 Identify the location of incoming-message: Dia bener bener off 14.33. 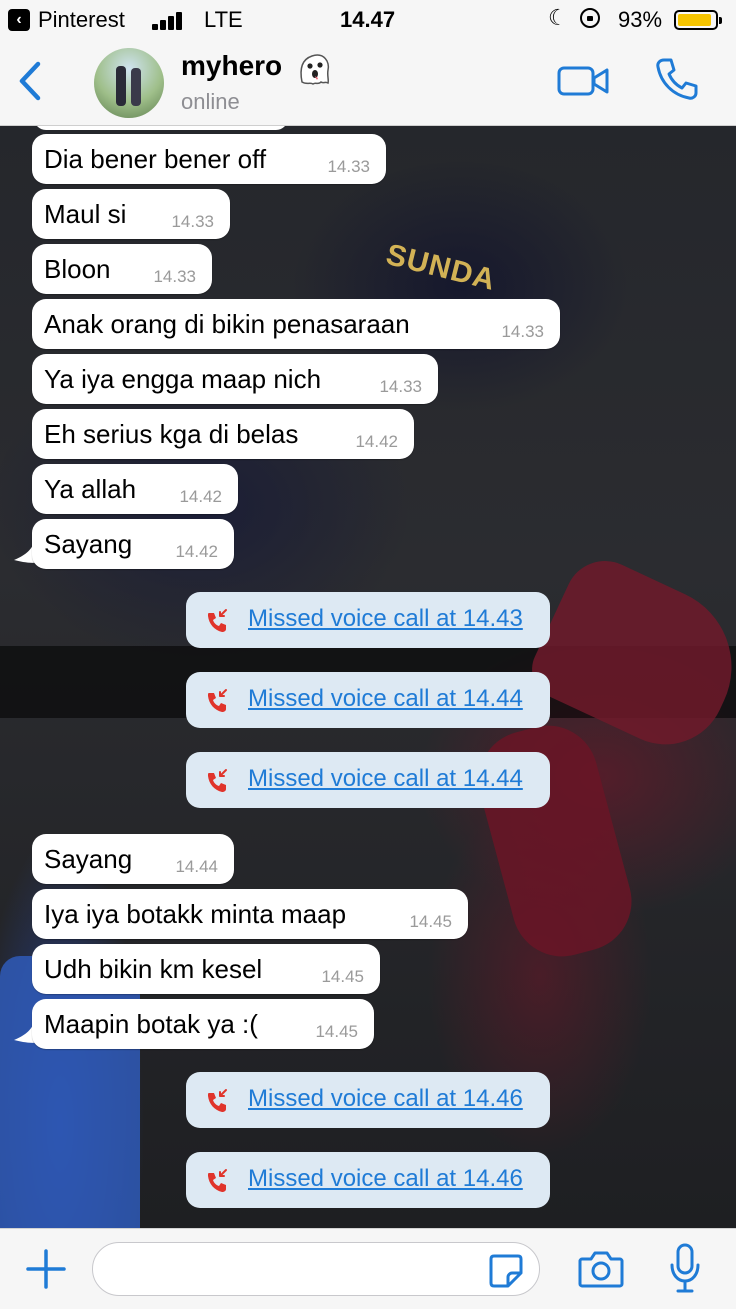
(209, 159).